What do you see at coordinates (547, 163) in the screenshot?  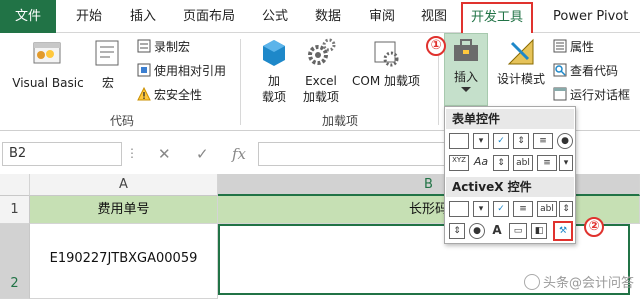 I see `form-combo-list-control: ≡` at bounding box center [547, 163].